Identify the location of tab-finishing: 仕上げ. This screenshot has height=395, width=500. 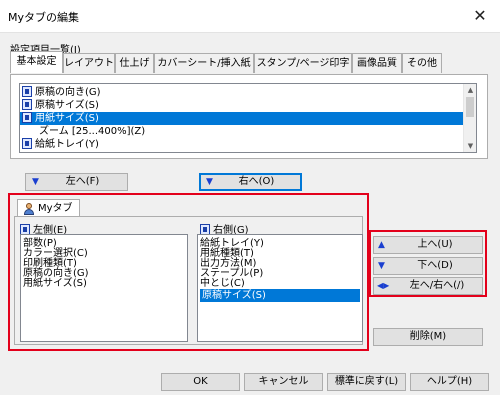
(134, 63).